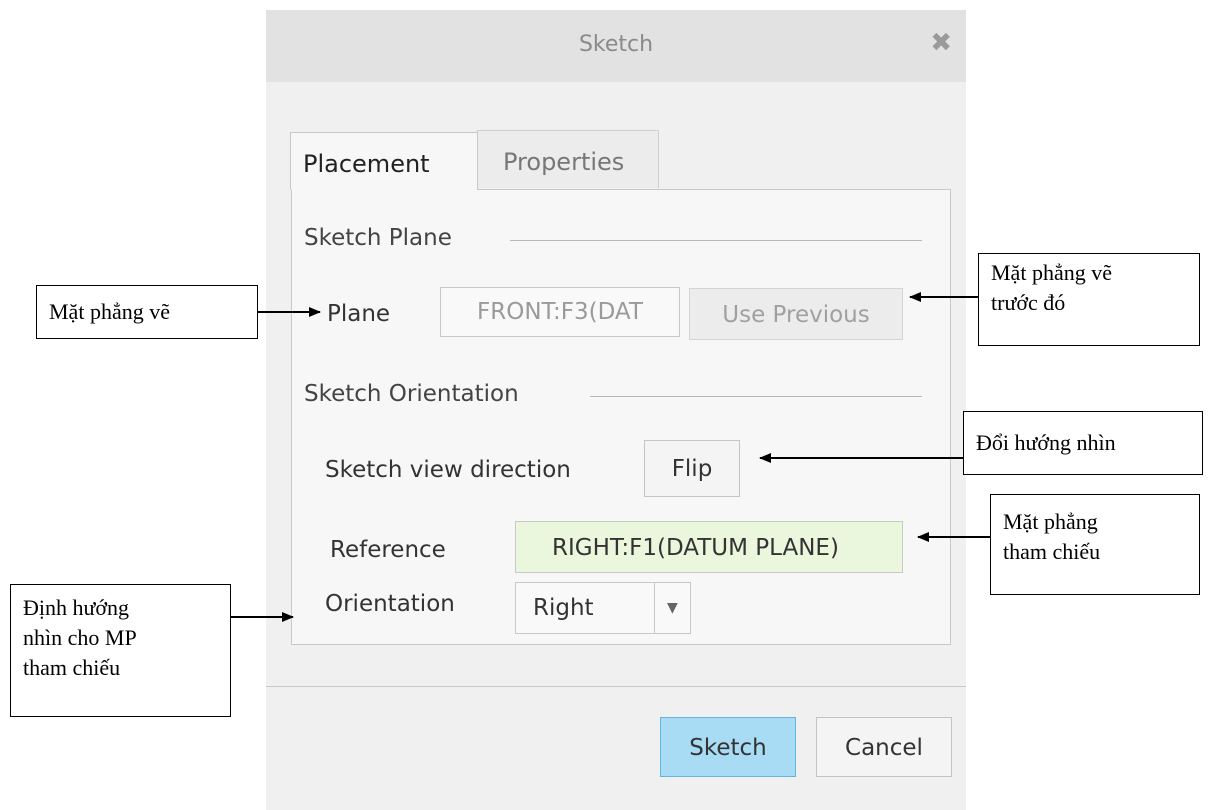 This screenshot has width=1211, height=810. What do you see at coordinates (384, 161) in the screenshot?
I see `tab-placement: Placement` at bounding box center [384, 161].